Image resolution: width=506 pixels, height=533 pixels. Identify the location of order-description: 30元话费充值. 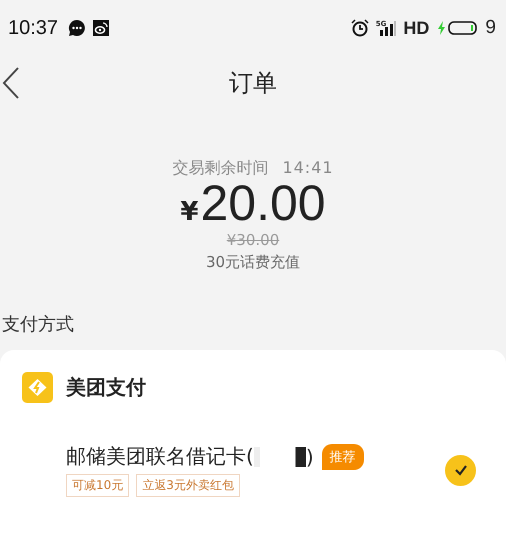
(253, 262).